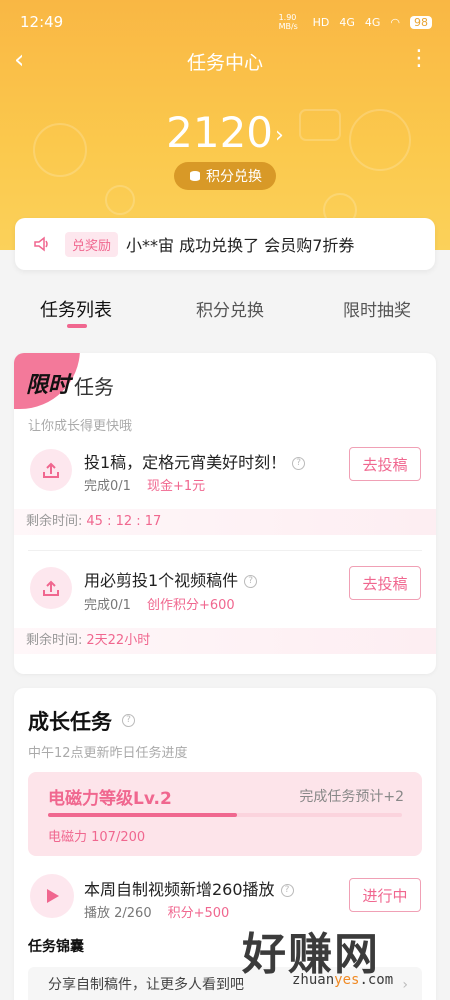 The height and width of the screenshot is (1000, 450). Describe the element at coordinates (156, 911) in the screenshot. I see `task-meta: 播放 2/260 积分+500` at that location.